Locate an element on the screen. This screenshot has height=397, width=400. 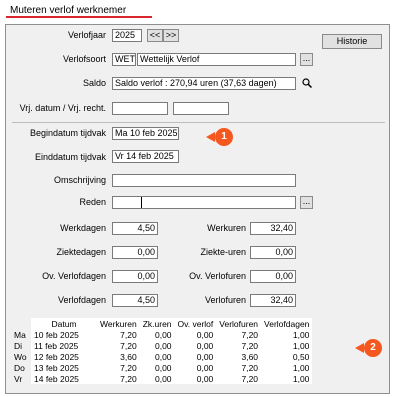
werkuren-cell: 3,60 is located at coordinates (128, 356).